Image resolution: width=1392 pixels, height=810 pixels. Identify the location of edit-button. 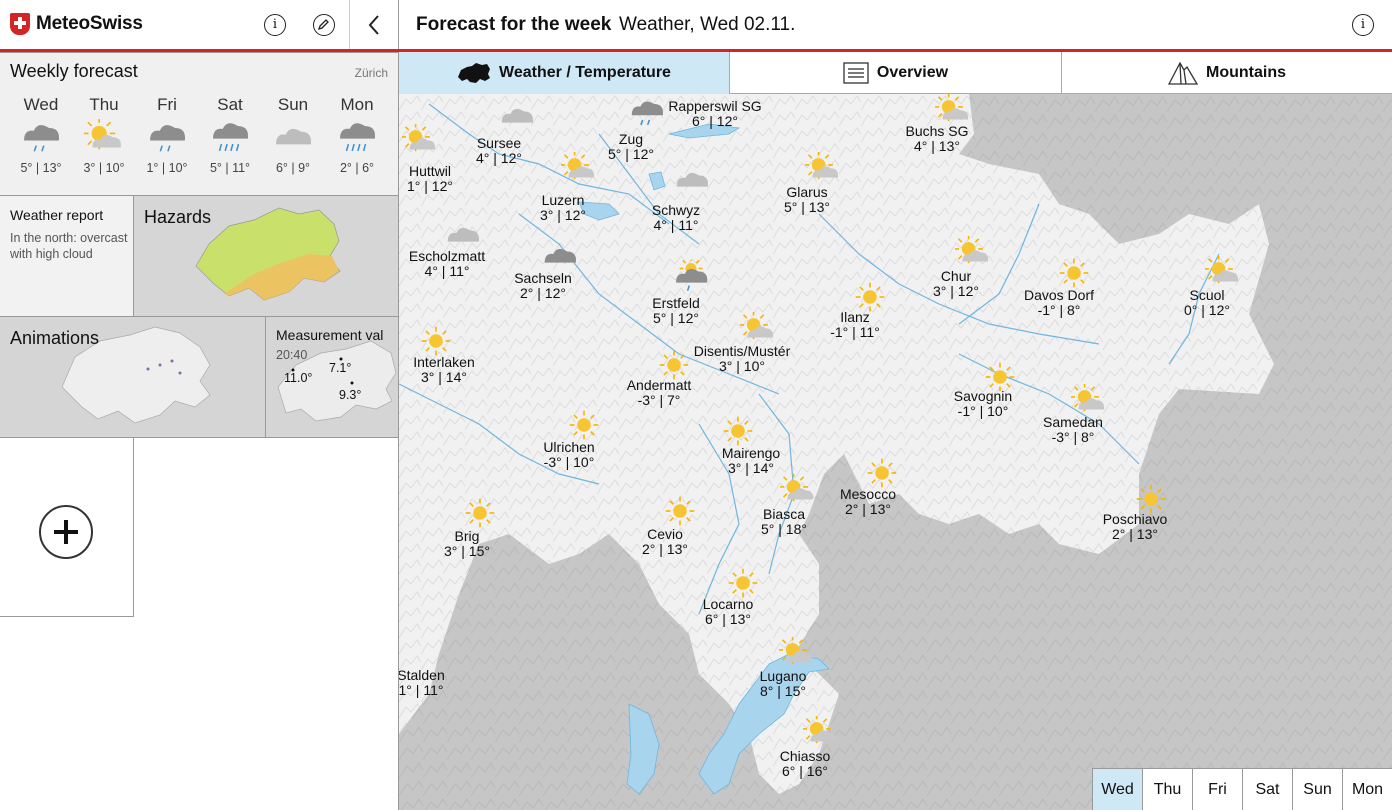
(324, 25).